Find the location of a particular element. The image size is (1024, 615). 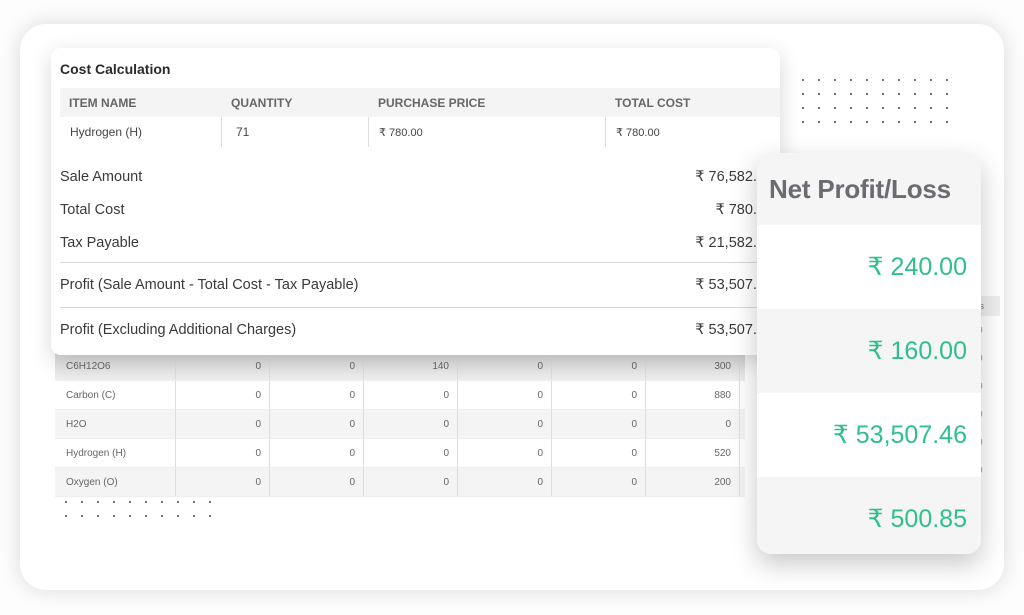

table-row: H2O 0 0 0 0 0 0 is located at coordinates (400, 424).